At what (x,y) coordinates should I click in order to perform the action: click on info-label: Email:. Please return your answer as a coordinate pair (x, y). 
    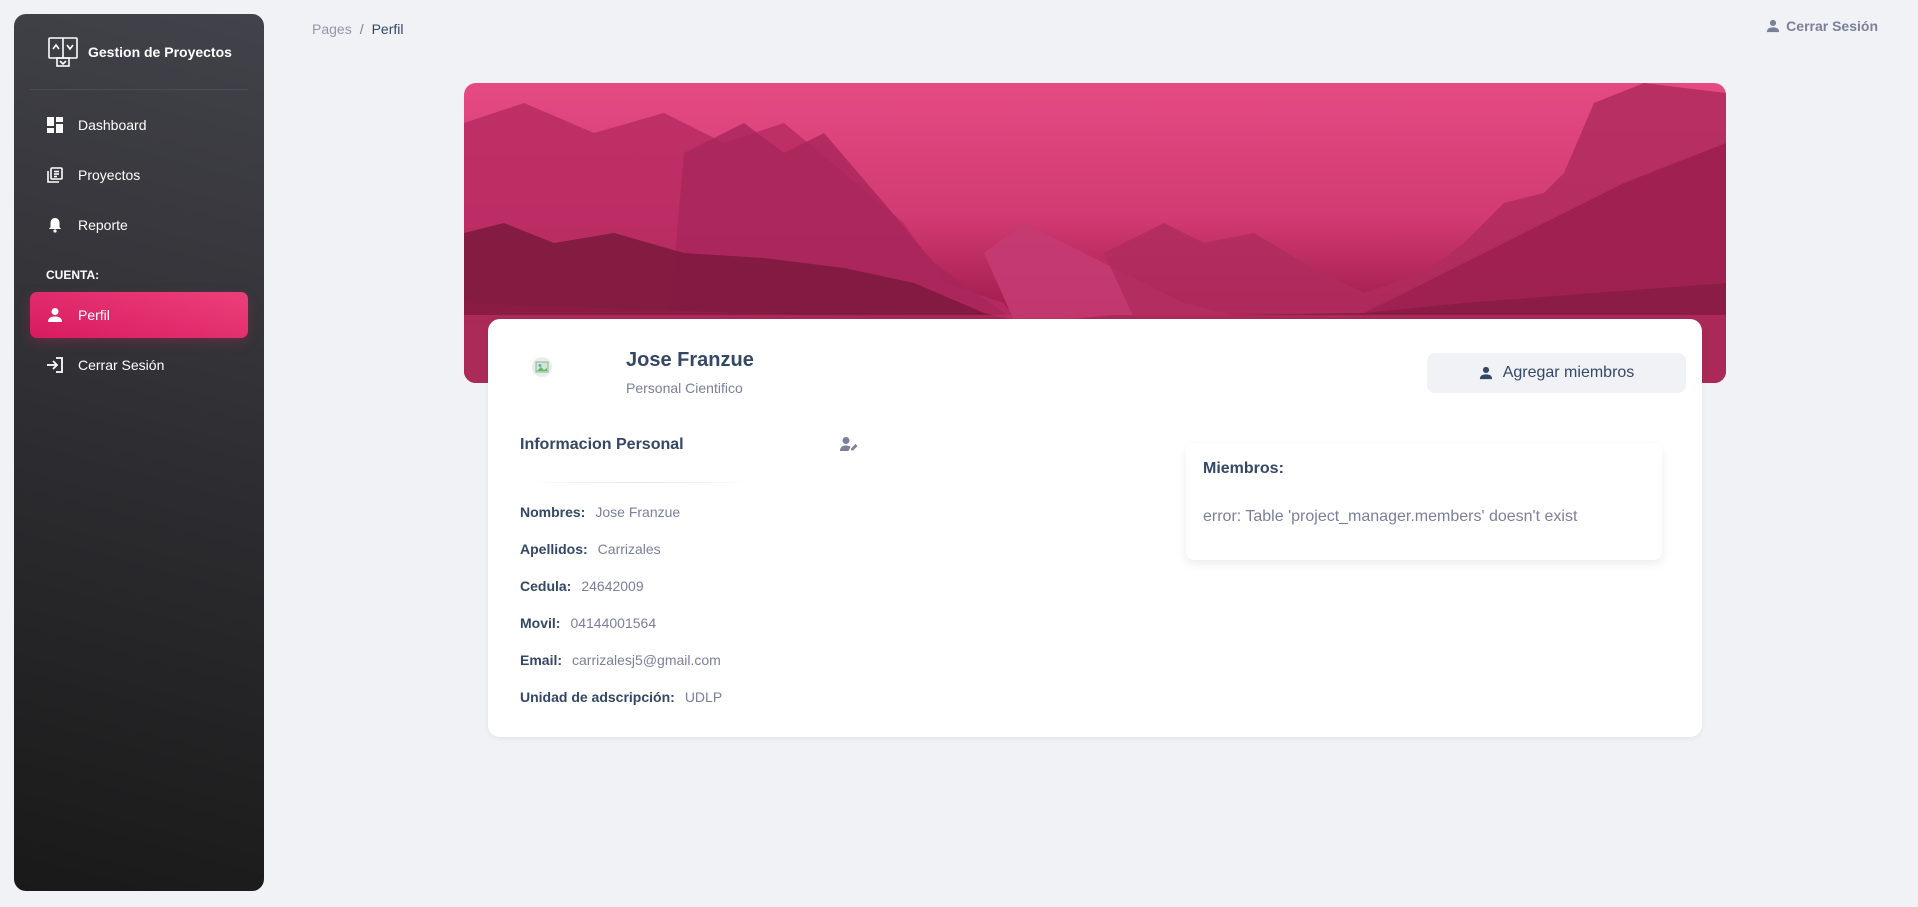
    Looking at the image, I should click on (541, 659).